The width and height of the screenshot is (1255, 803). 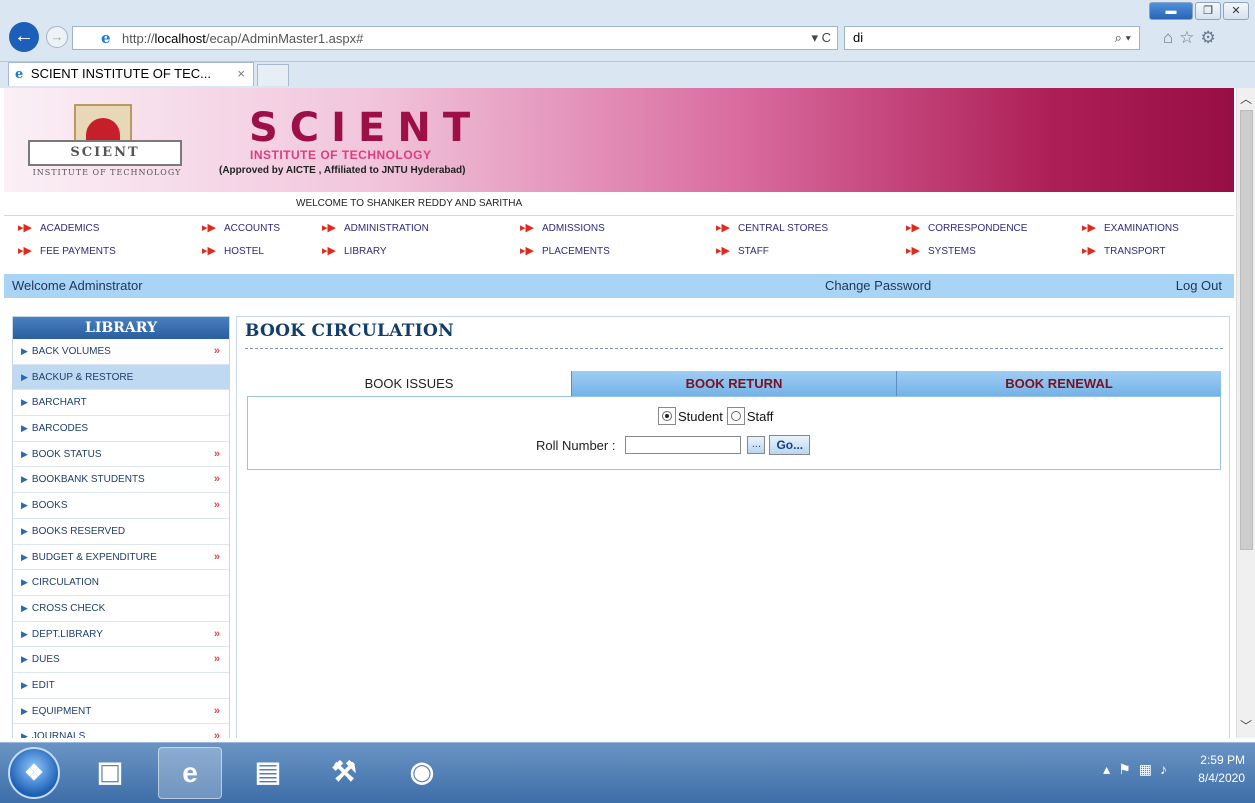 I want to click on back-button: ←, so click(x=24, y=37).